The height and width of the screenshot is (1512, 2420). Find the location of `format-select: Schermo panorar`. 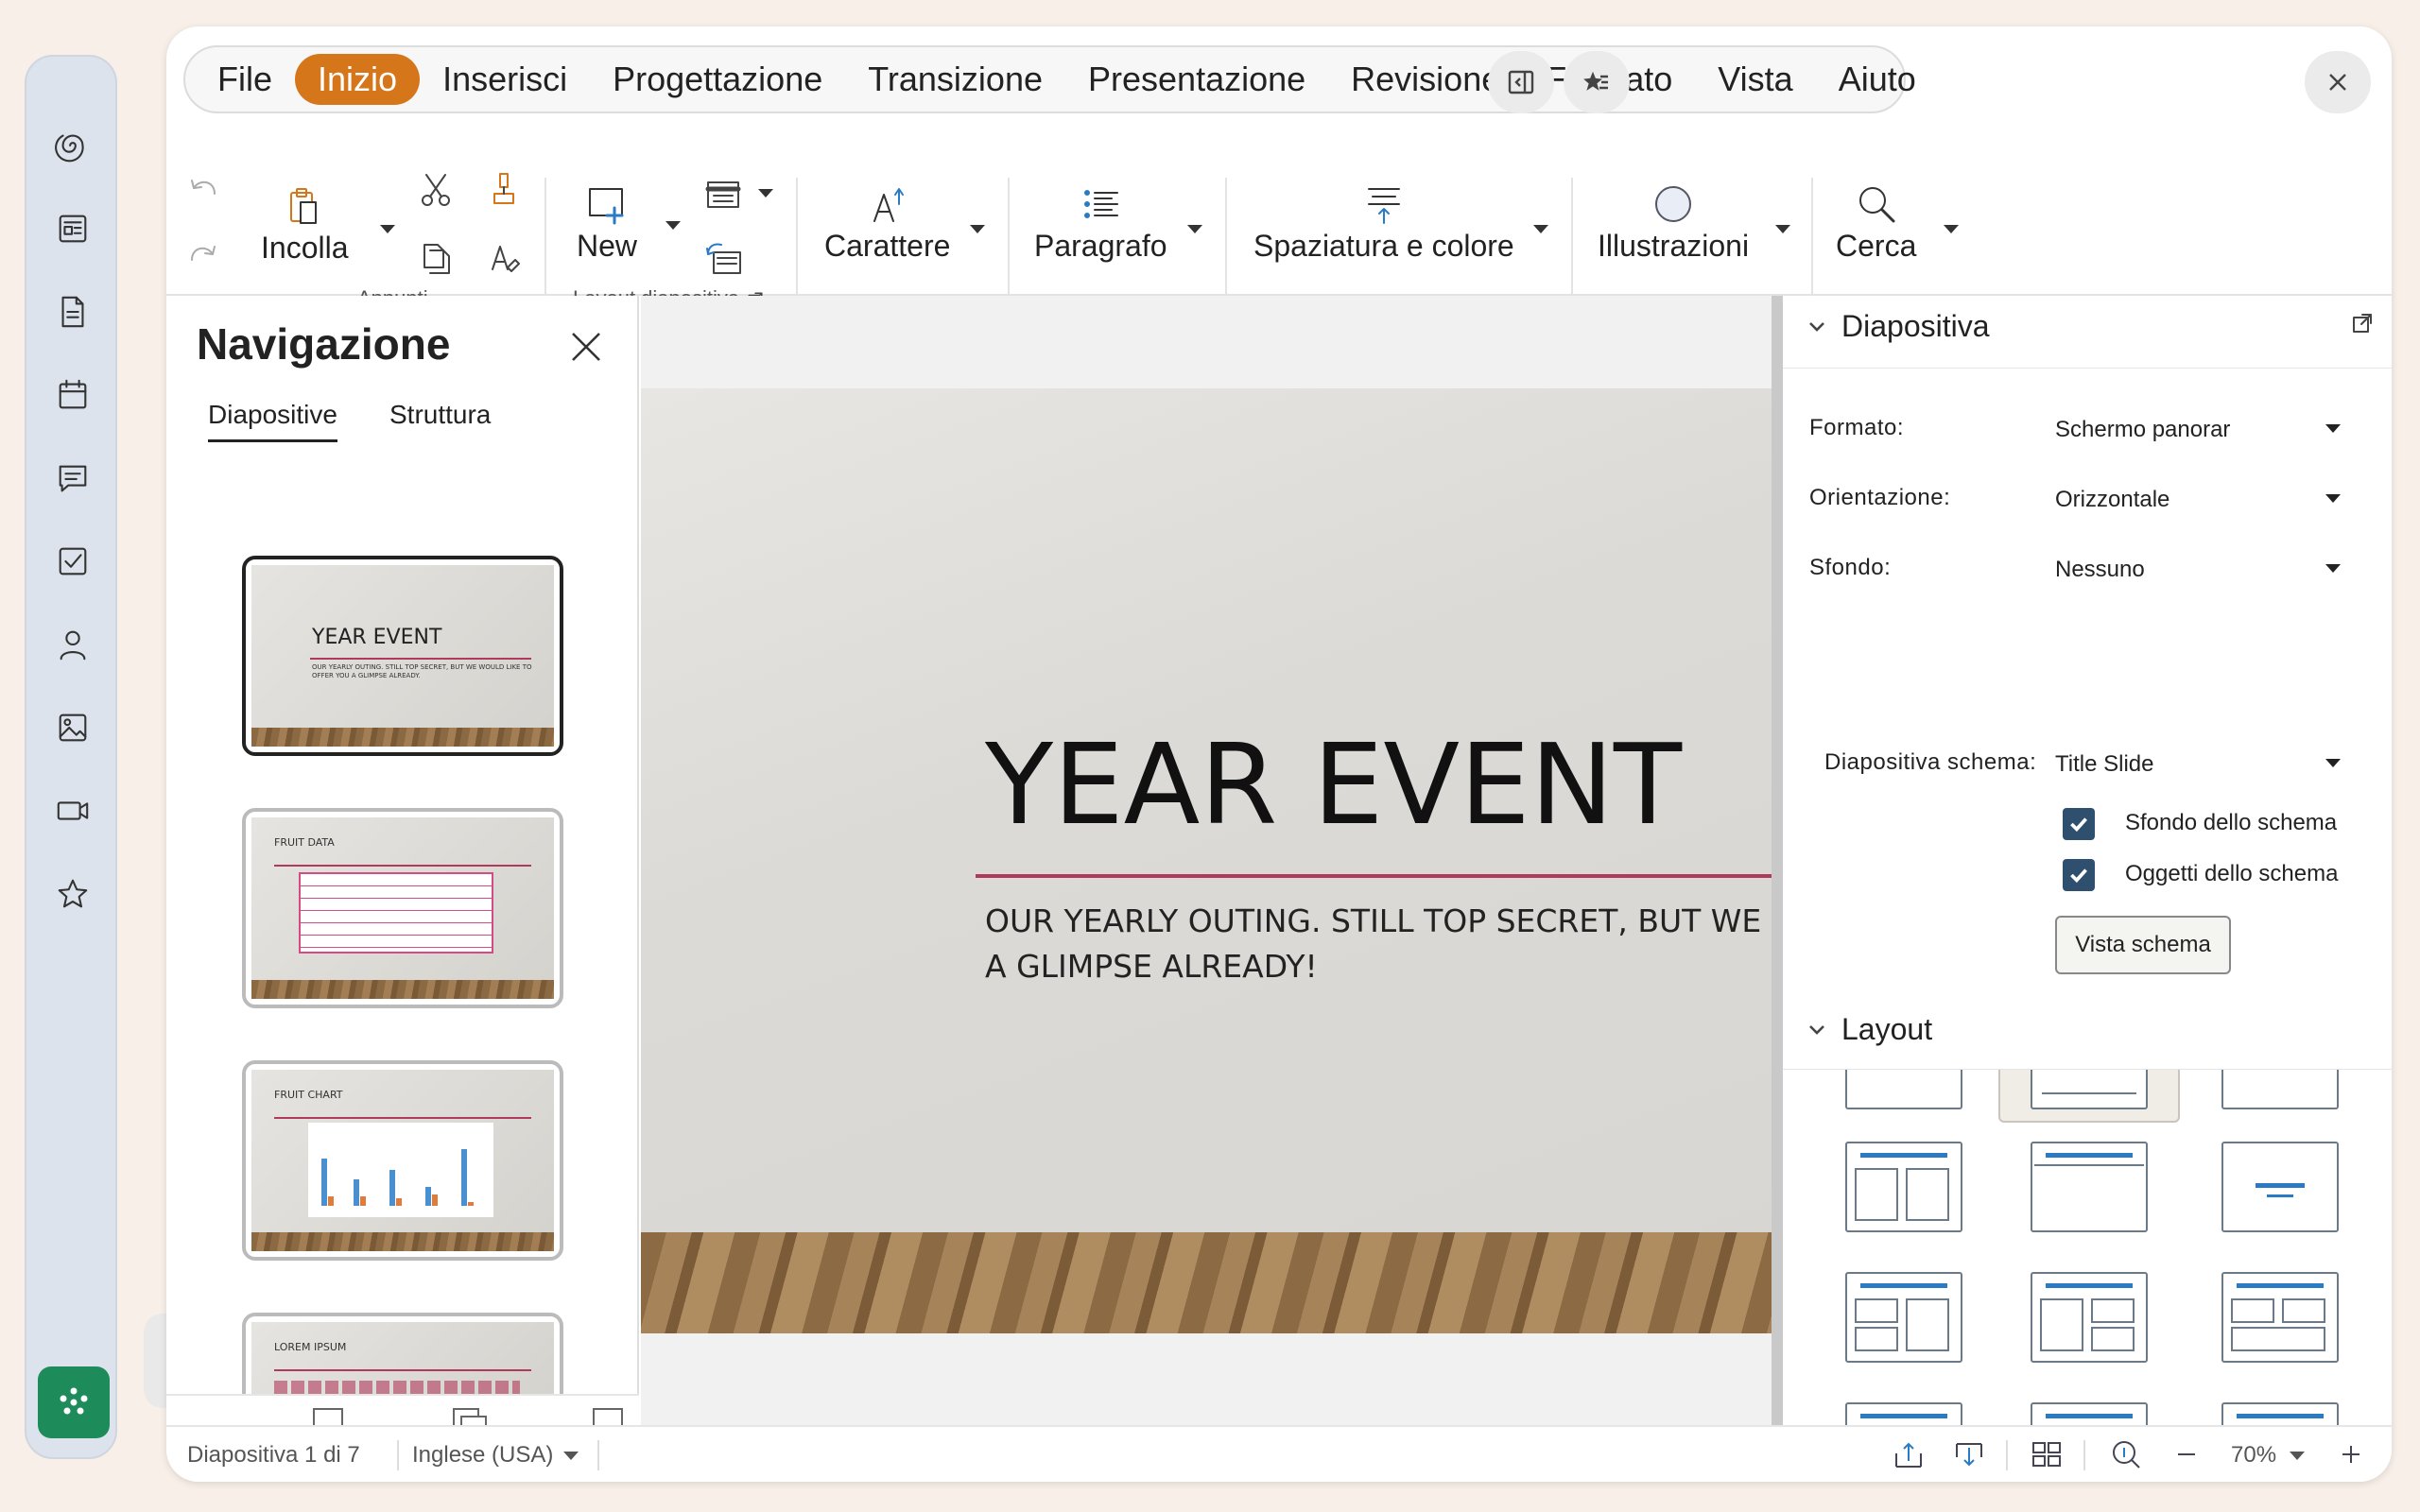

format-select: Schermo panorar is located at coordinates (2142, 430).